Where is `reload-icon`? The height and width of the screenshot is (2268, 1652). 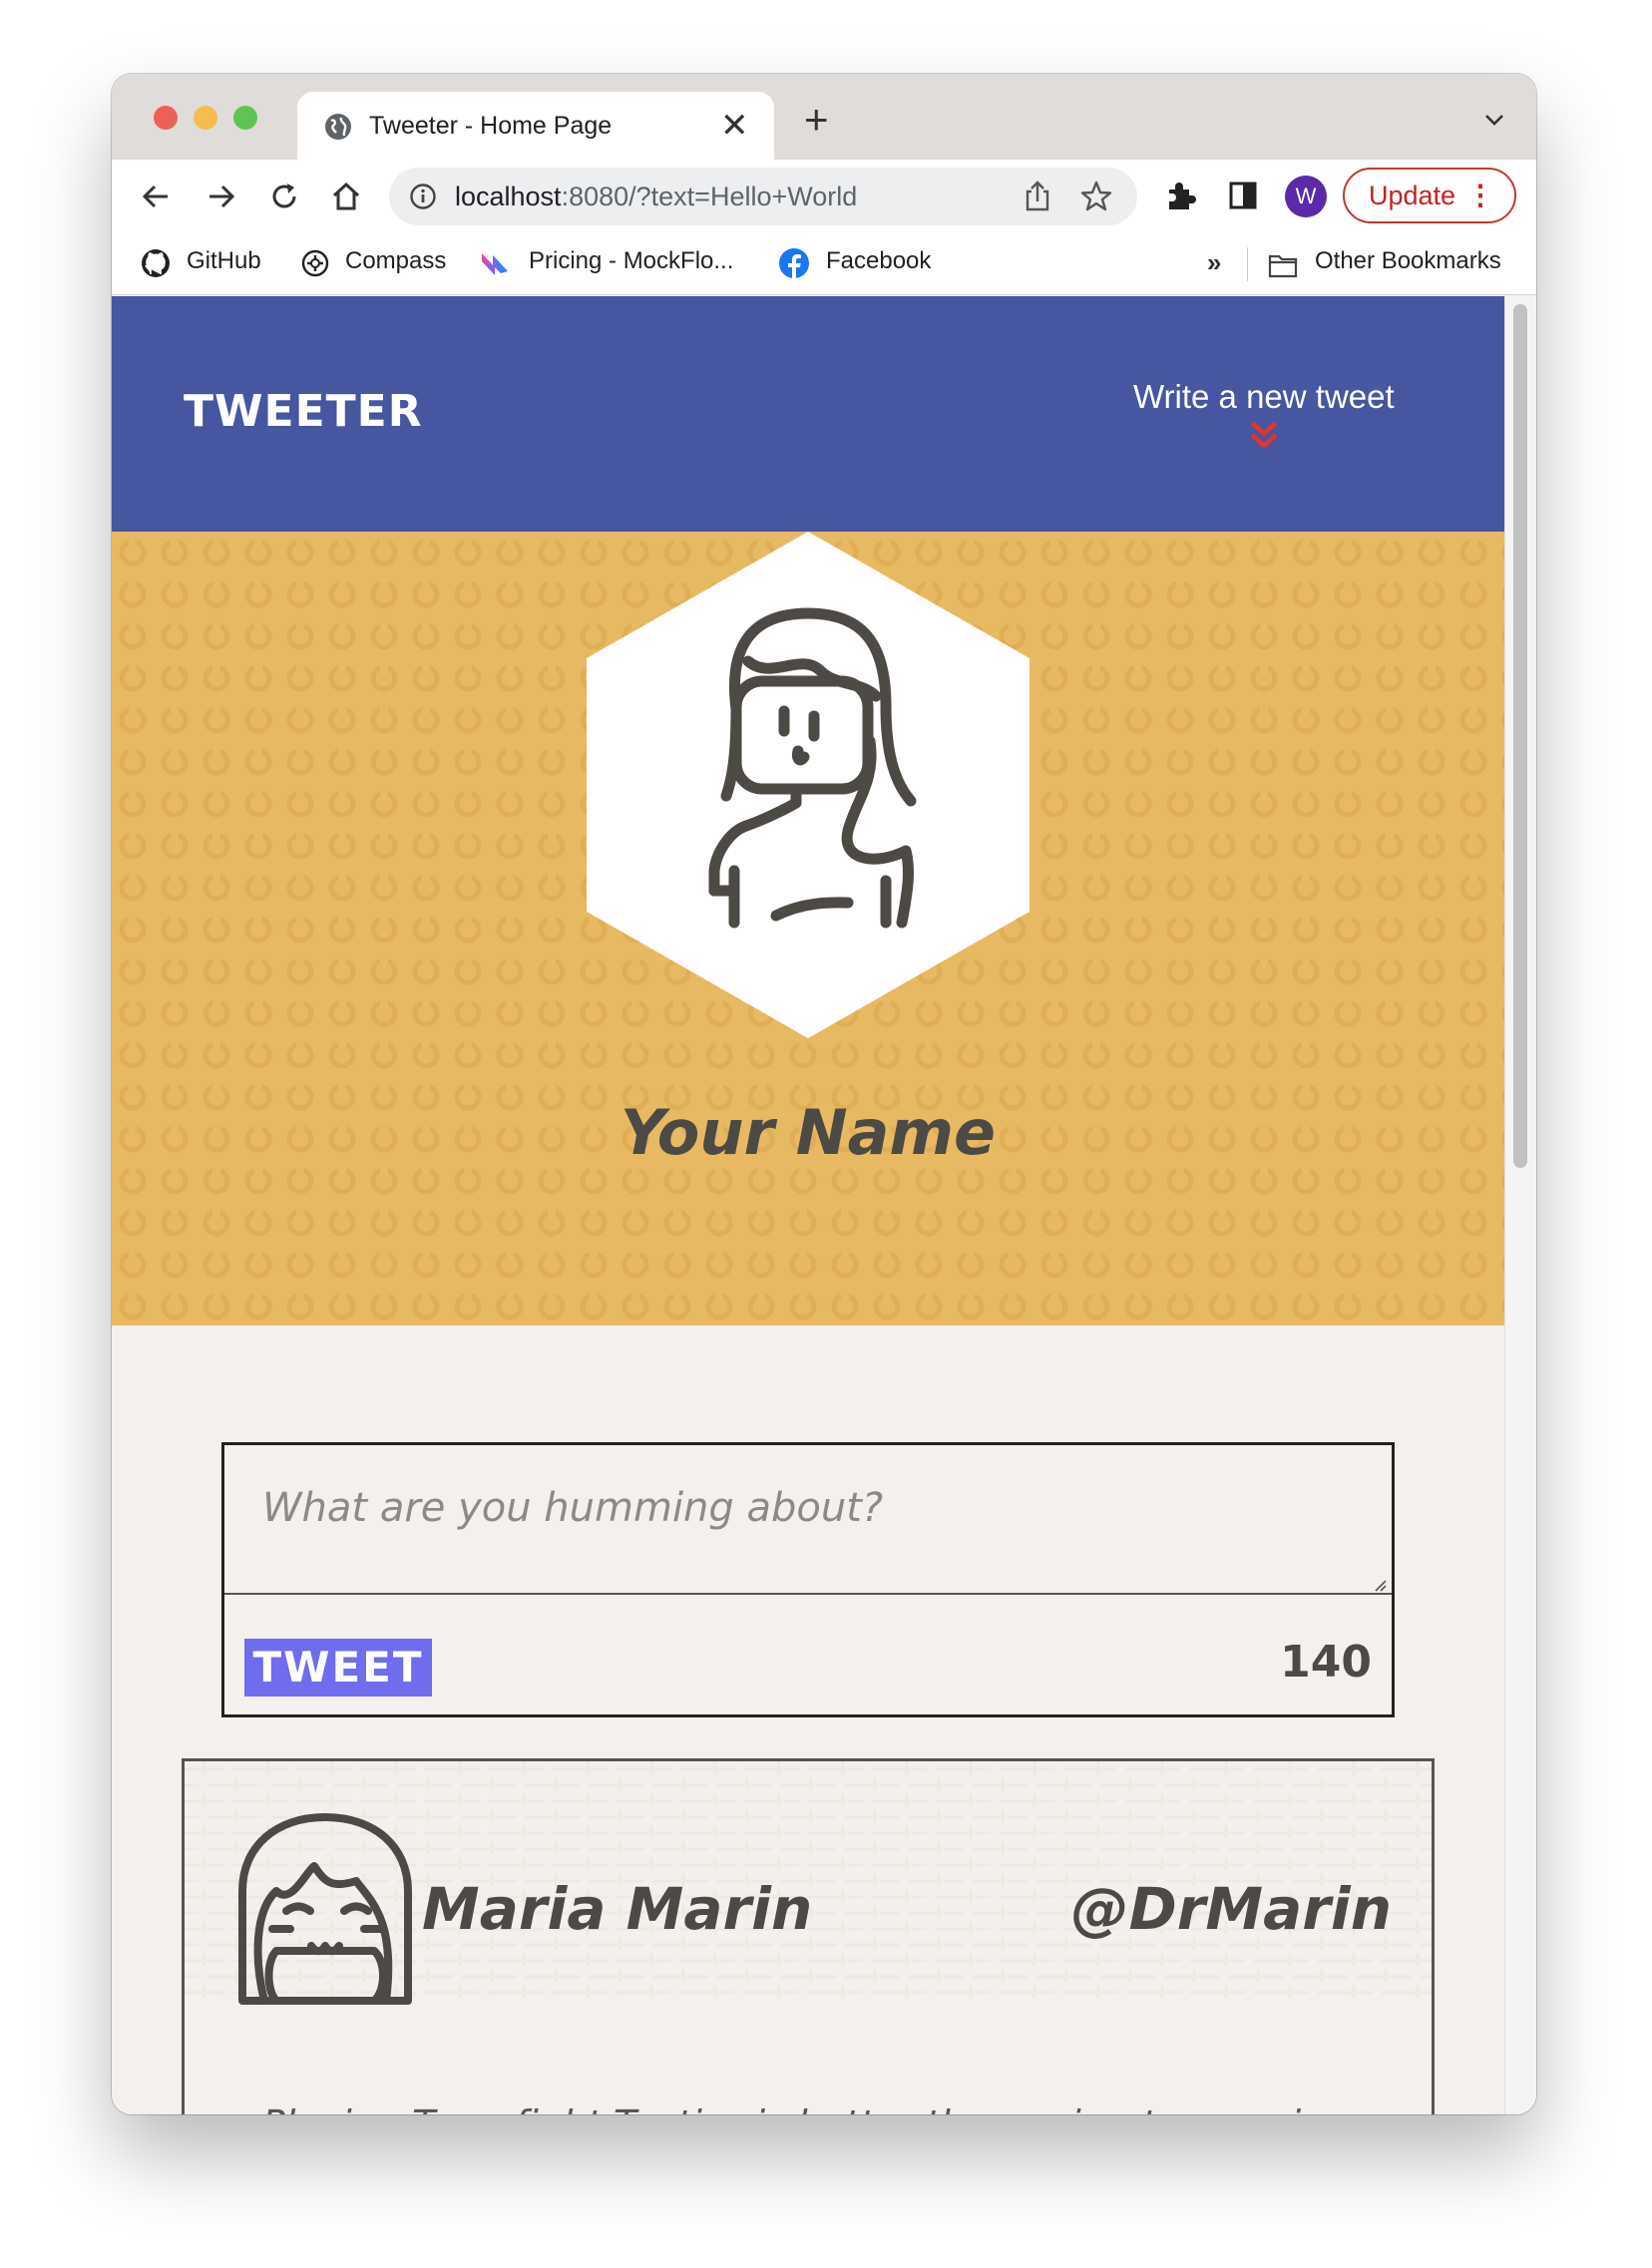
reload-icon is located at coordinates (284, 196).